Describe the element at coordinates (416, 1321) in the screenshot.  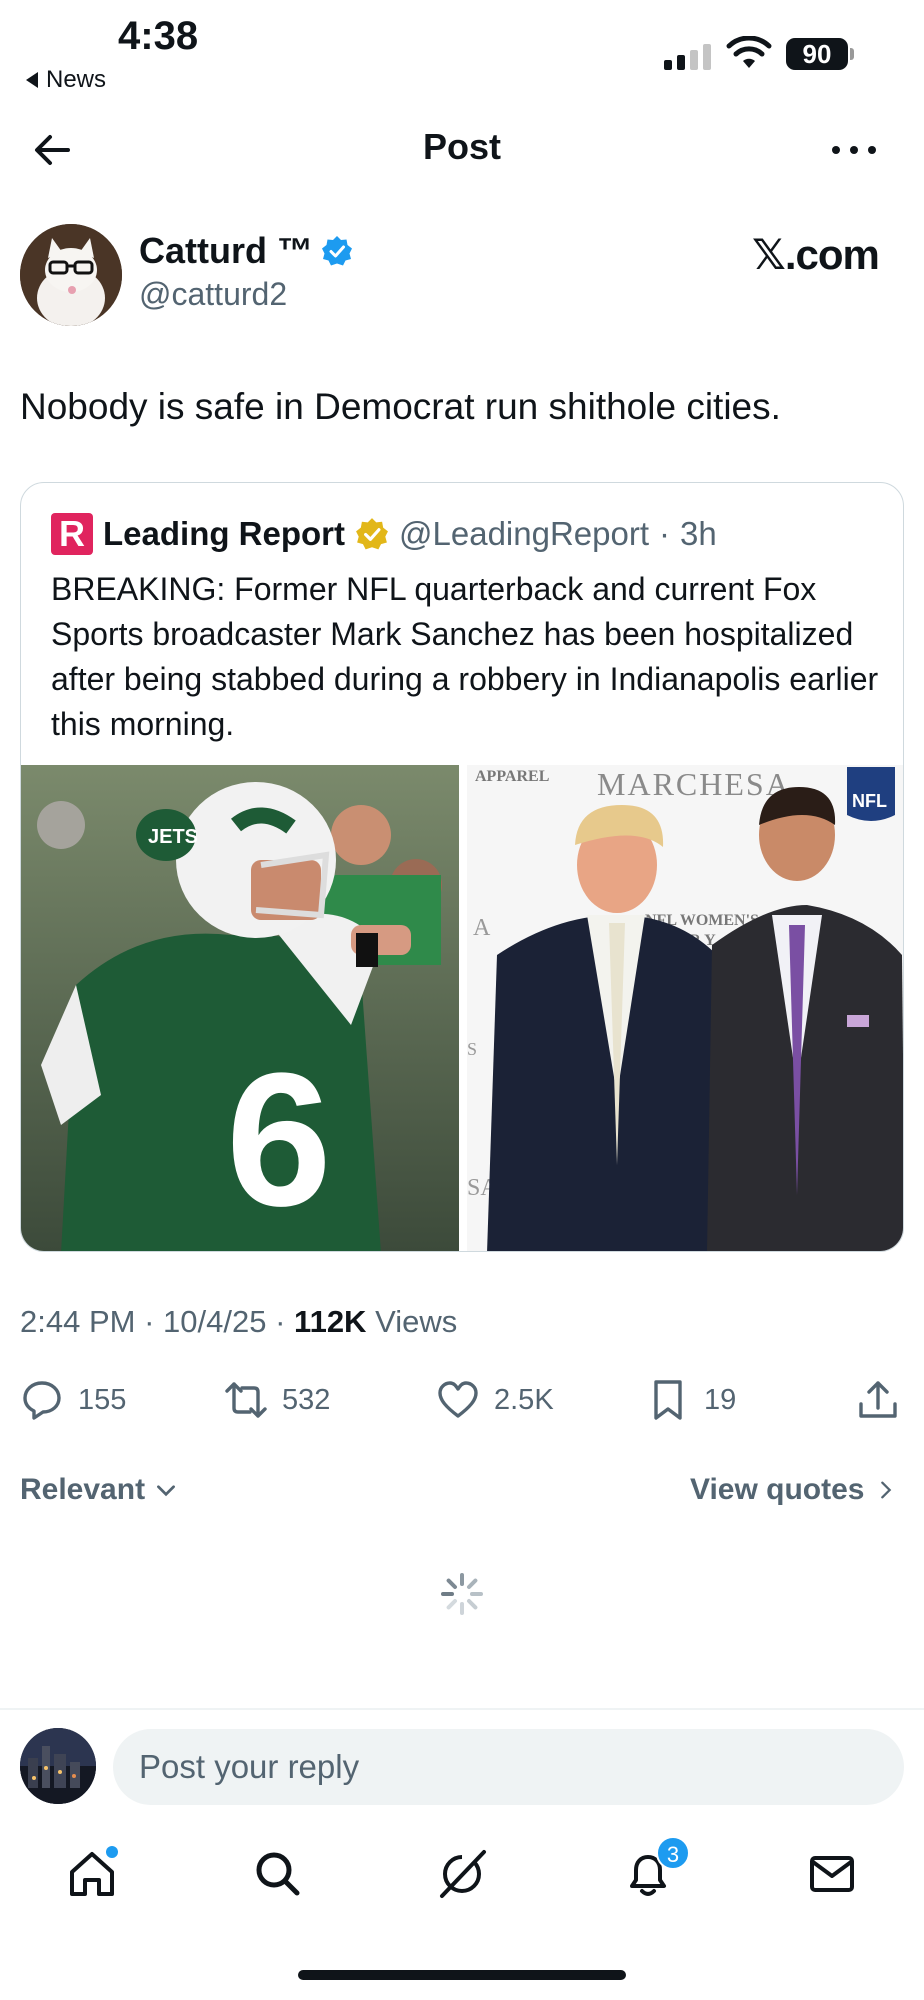
I see `views-label: Views` at that location.